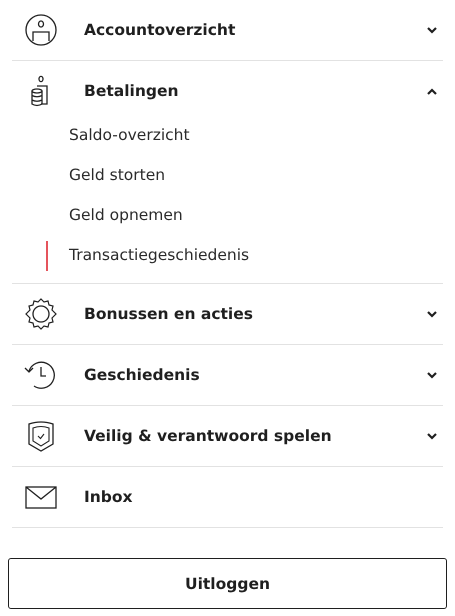 This screenshot has width=455, height=616. What do you see at coordinates (227, 436) in the screenshot?
I see `menu-item: Veilig & verantwoord spelen` at bounding box center [227, 436].